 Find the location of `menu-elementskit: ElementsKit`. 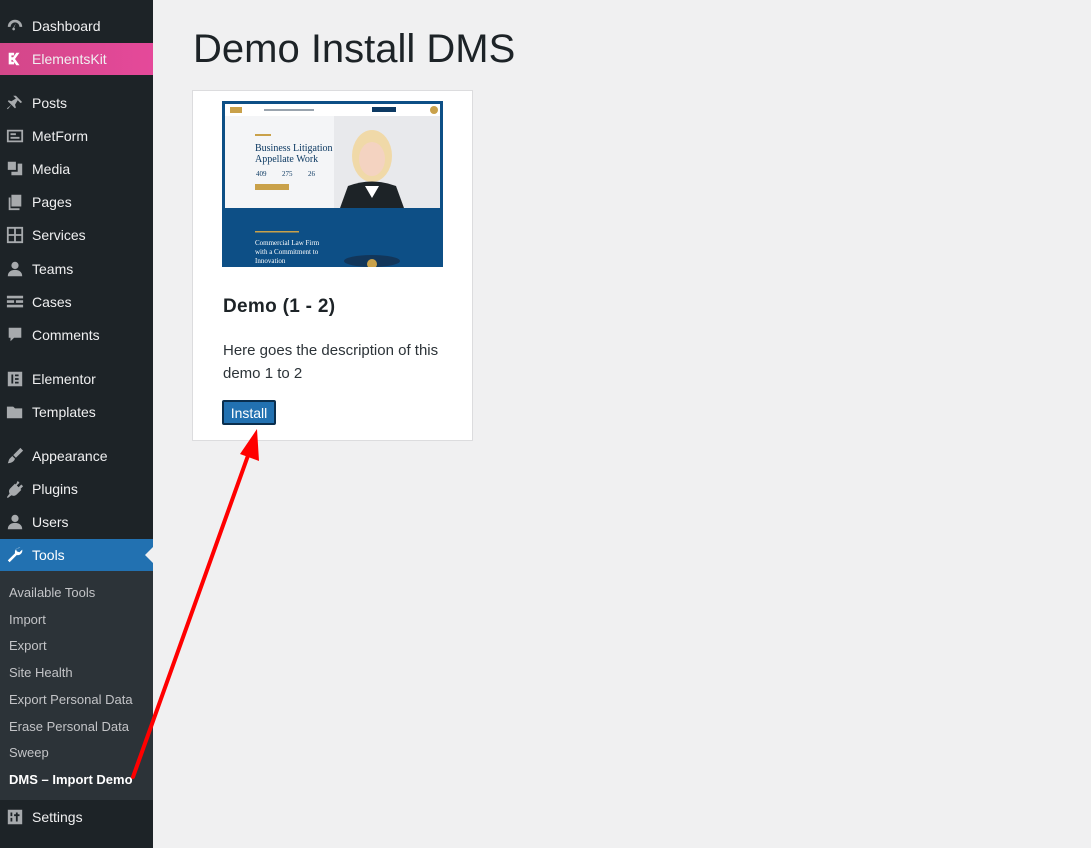

menu-elementskit: ElementsKit is located at coordinates (76, 59).